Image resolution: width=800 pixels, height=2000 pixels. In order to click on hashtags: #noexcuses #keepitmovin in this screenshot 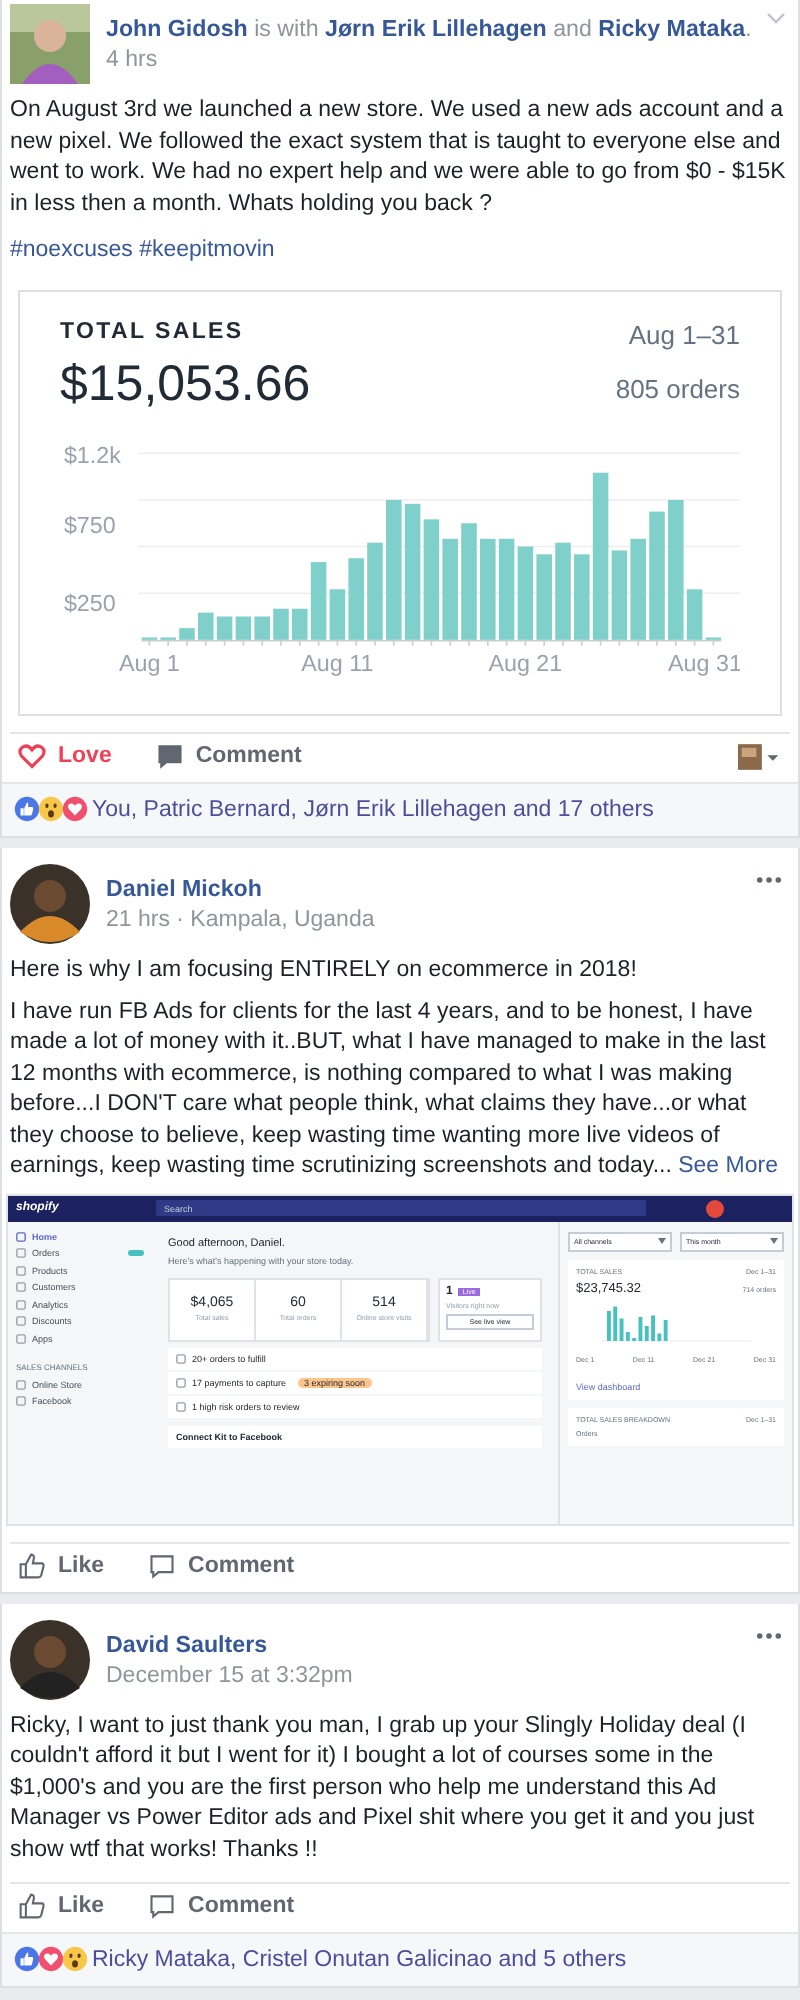, I will do `click(142, 250)`.